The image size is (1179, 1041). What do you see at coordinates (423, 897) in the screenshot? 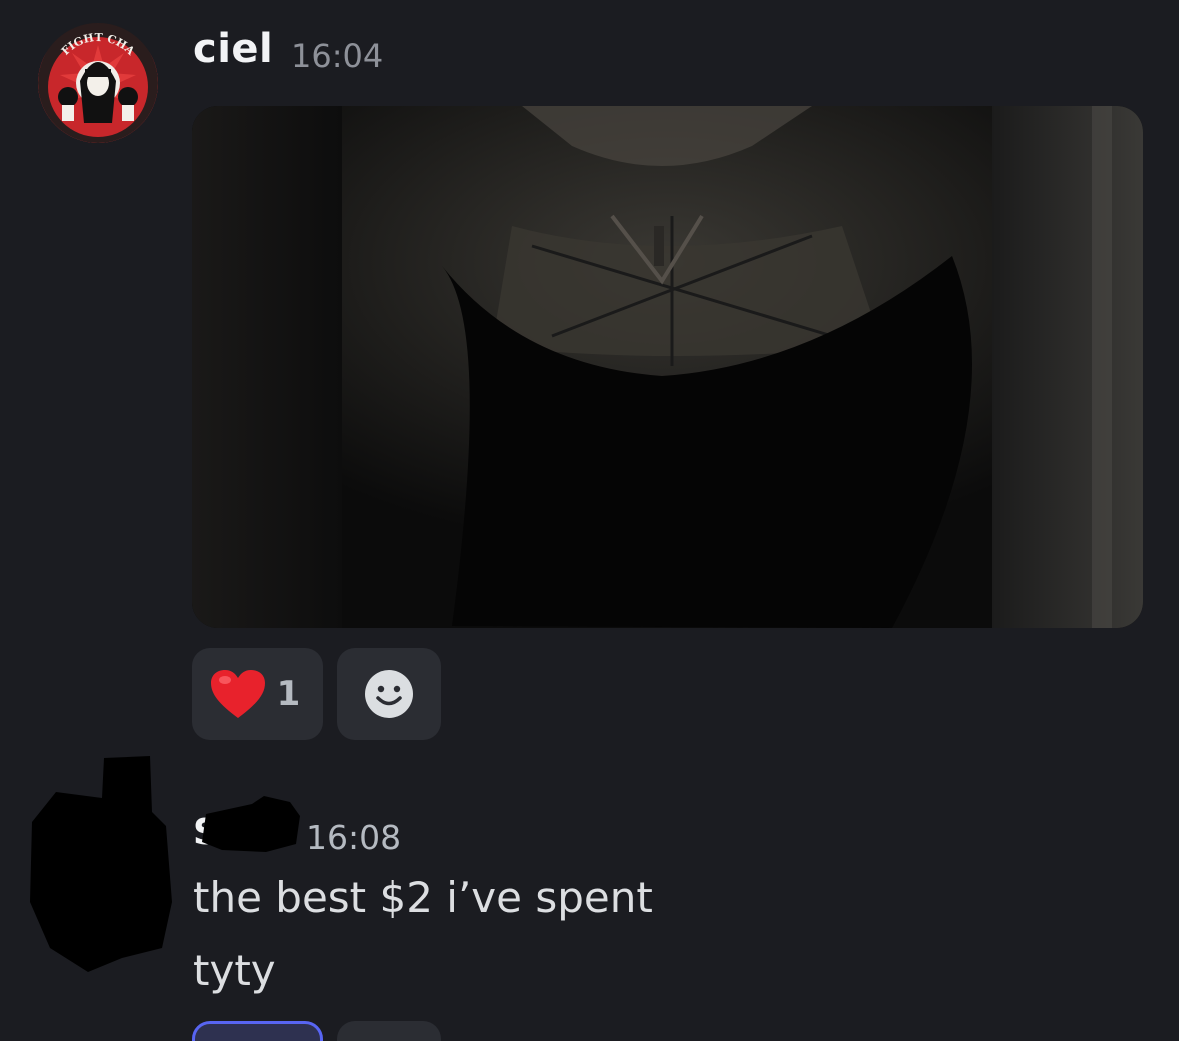
I see `message-text: the best $2 i’ve spent` at bounding box center [423, 897].